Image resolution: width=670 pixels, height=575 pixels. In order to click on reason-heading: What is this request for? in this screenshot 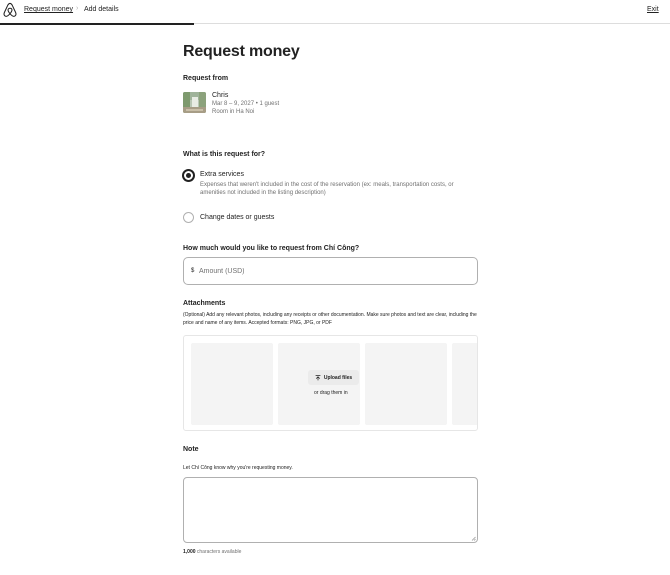, I will do `click(224, 154)`.